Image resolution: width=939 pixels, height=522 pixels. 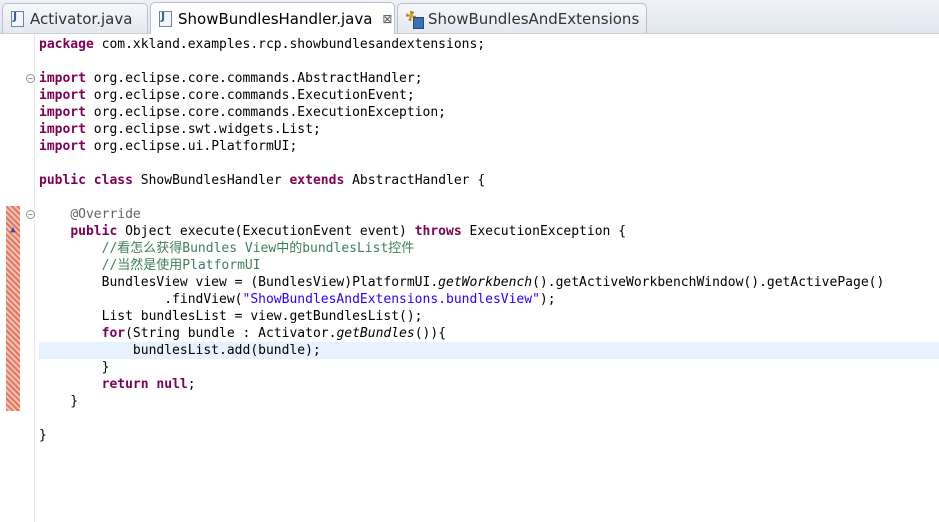 I want to click on annotation-token: @Override, so click(x=105, y=214).